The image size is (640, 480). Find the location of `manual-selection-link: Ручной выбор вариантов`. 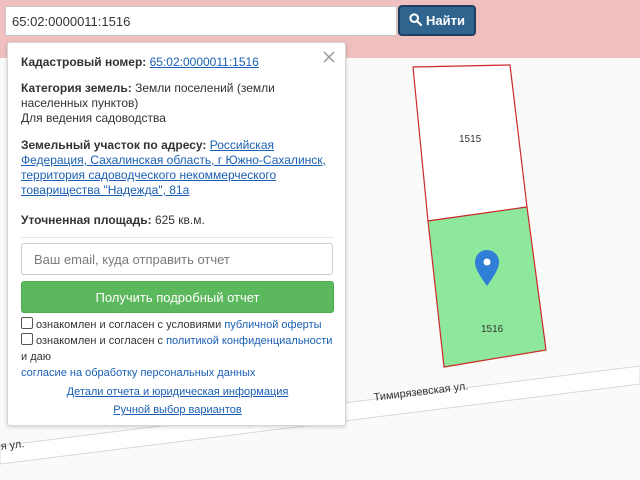

manual-selection-link: Ручной выбор вариантов is located at coordinates (177, 410).